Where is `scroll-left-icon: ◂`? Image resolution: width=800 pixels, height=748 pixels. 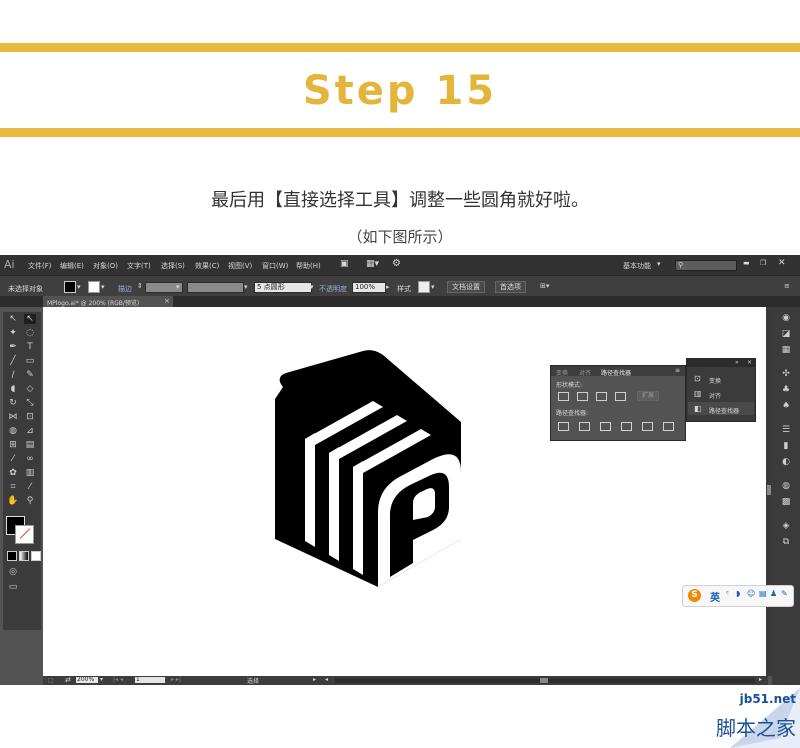
scroll-left-icon: ◂ is located at coordinates (326, 679).